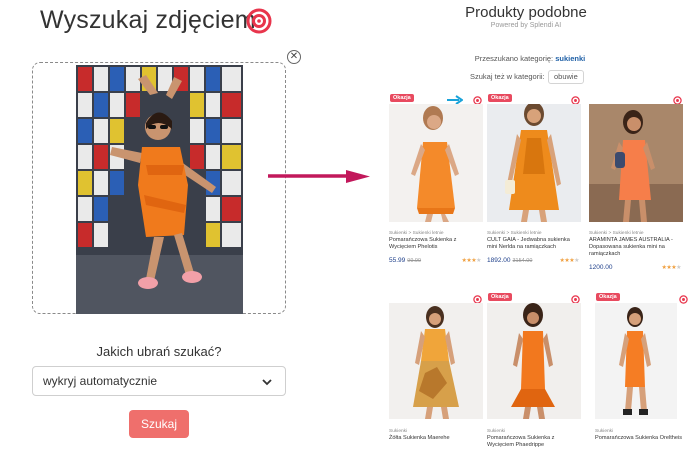 Image resolution: width=699 pixels, height=450 pixels. What do you see at coordinates (100, 381) in the screenshot?
I see `select-value: wykryj automatycznie` at bounding box center [100, 381].